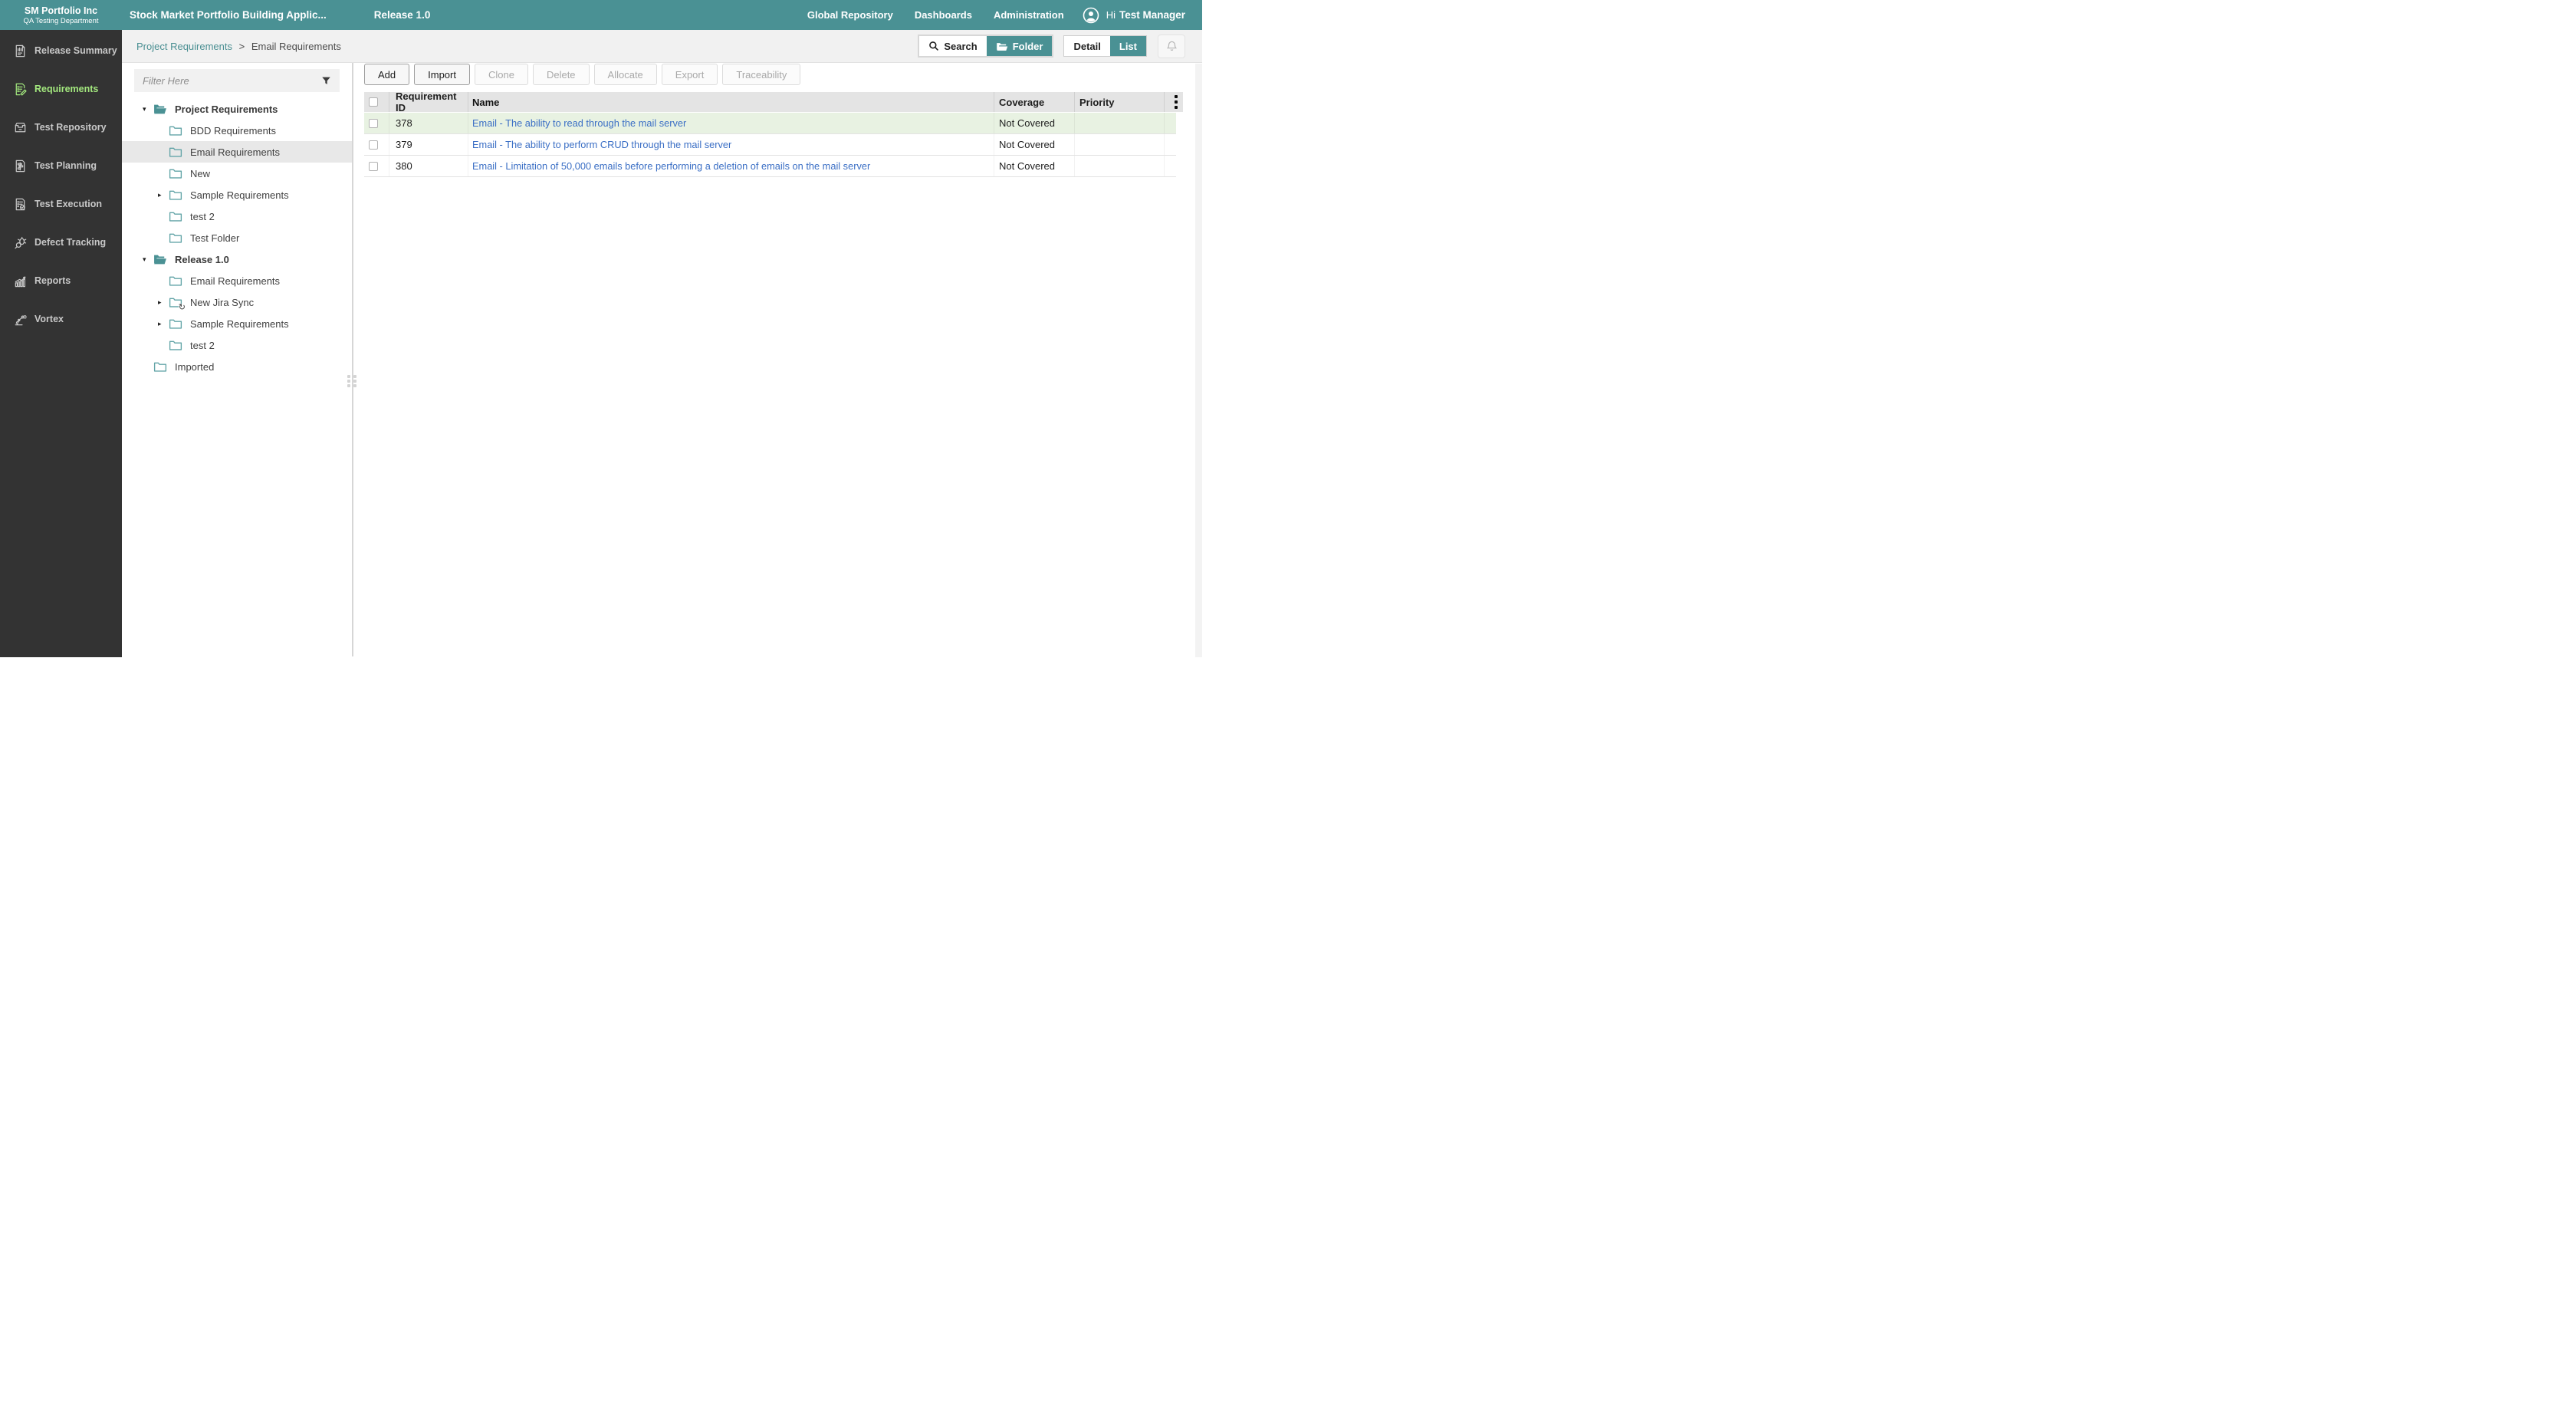  What do you see at coordinates (239, 323) in the screenshot?
I see `tree-node-label: Sample Requirements` at bounding box center [239, 323].